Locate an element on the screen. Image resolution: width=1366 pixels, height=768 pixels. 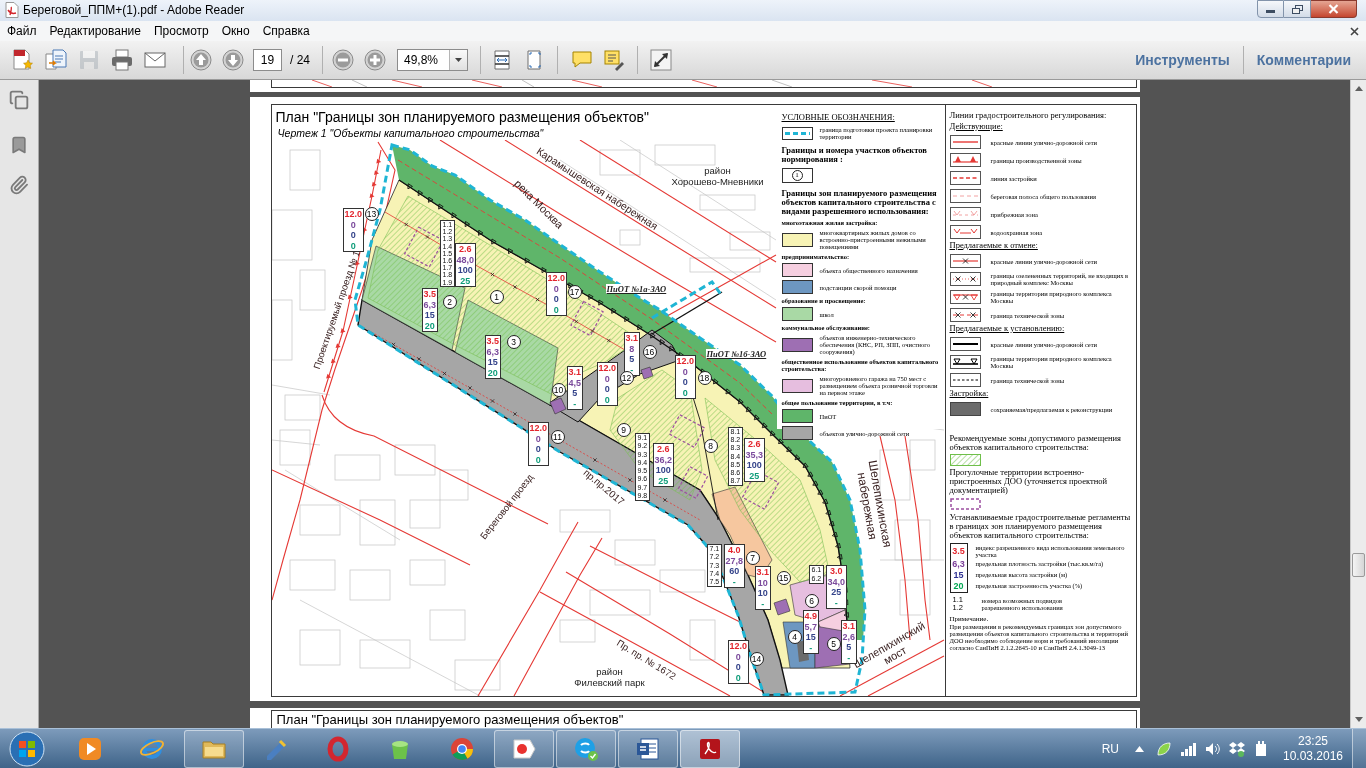
arrow-down-icon is located at coordinates (233, 60).